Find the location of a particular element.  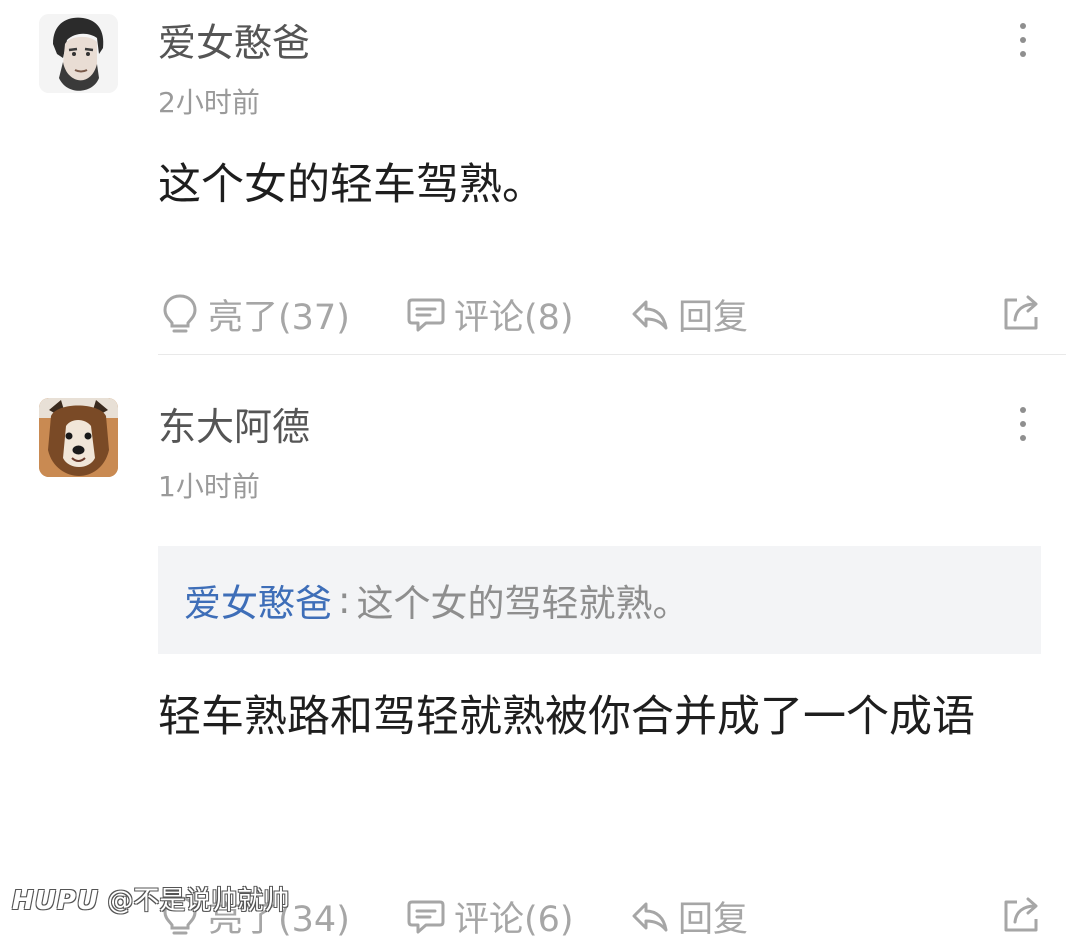

username: 东大阿德 is located at coordinates (234, 427).